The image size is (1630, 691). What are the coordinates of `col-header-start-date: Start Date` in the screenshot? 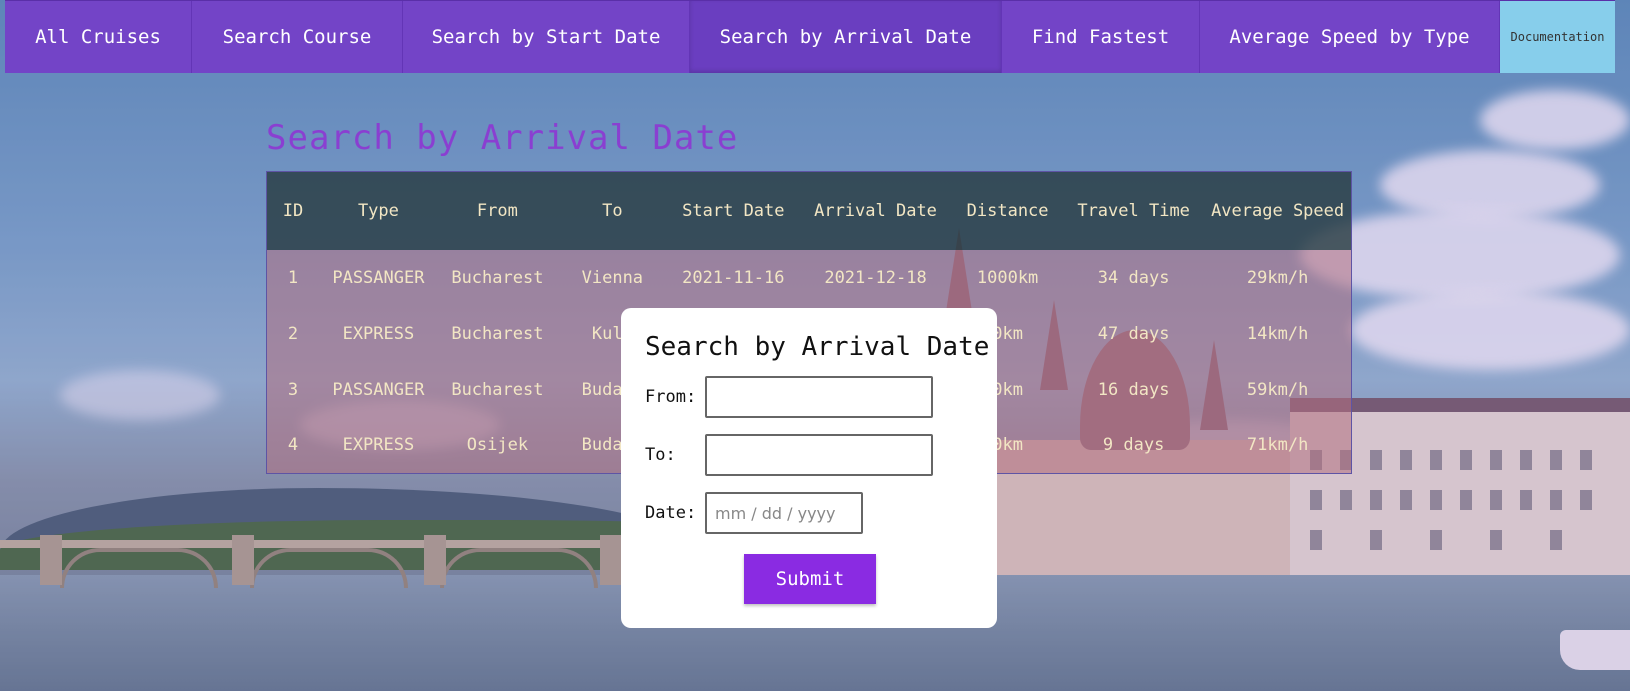 It's located at (733, 210).